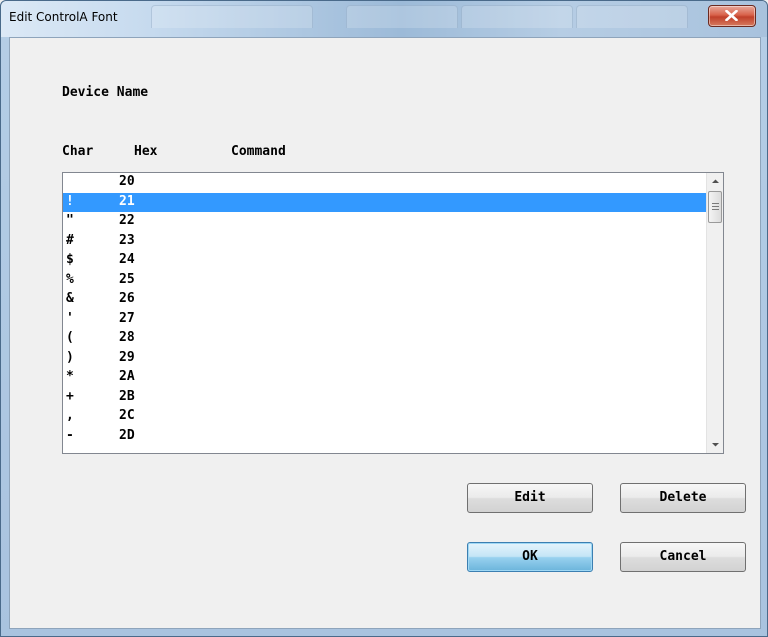 The height and width of the screenshot is (637, 768). What do you see at coordinates (384, 300) in the screenshot?
I see `list-item: & 26` at bounding box center [384, 300].